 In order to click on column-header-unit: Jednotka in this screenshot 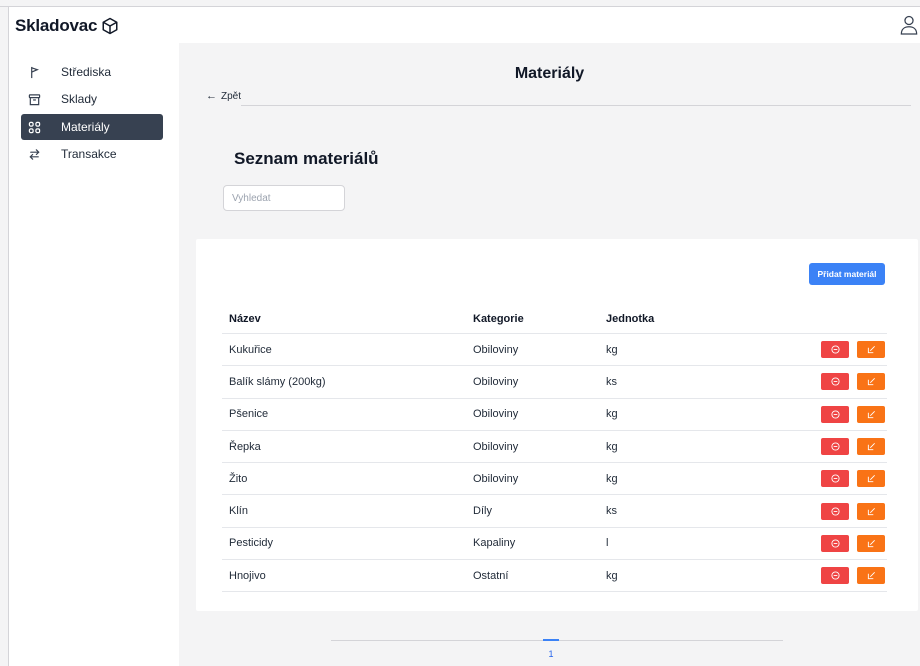, I will do `click(687, 319)`.